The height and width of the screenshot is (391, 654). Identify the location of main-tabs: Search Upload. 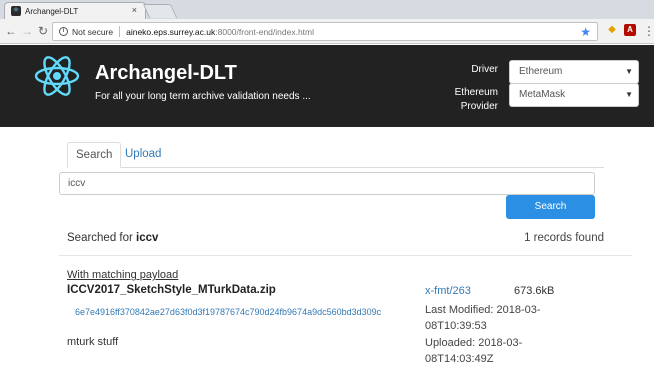
(335, 155).